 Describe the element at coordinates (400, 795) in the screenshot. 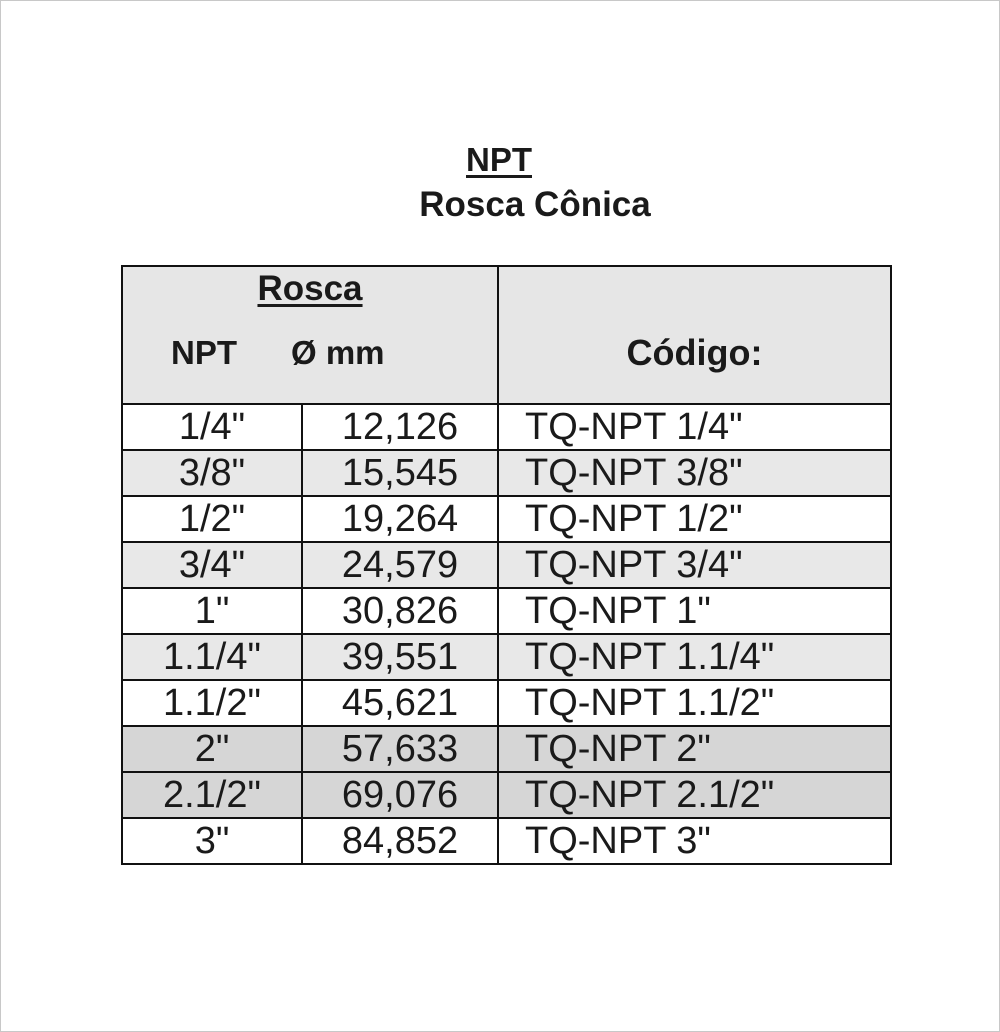

I see `diameter-mm-cell: 69,076` at that location.